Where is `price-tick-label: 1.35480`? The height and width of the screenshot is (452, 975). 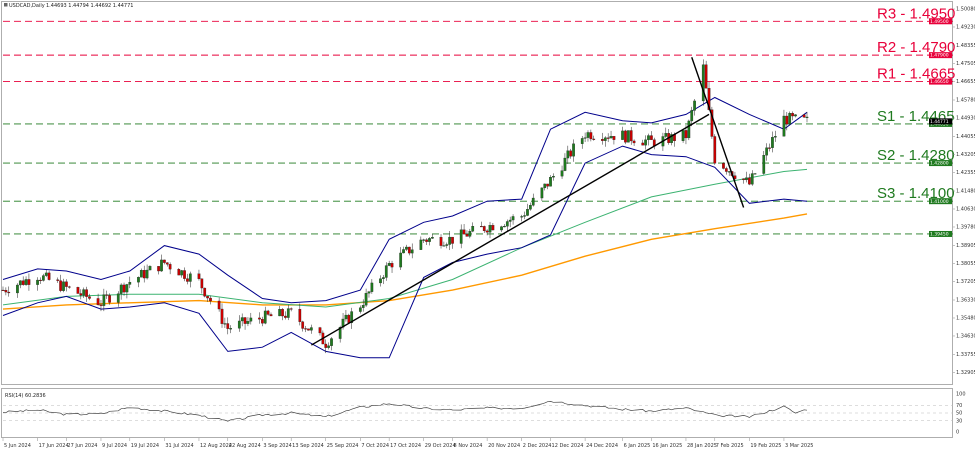 price-tick-label: 1.35480 is located at coordinates (965, 319).